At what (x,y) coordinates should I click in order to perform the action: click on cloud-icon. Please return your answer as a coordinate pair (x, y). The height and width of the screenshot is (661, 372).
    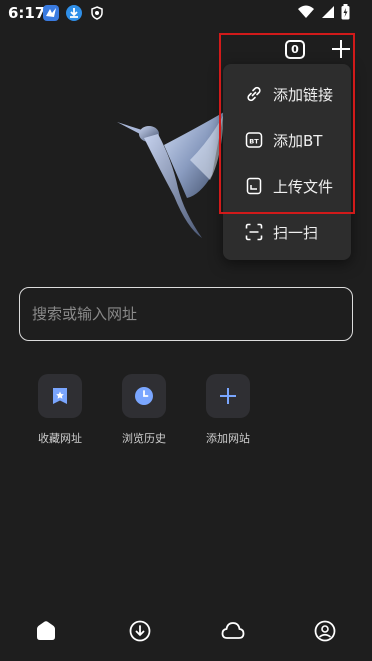
    Looking at the image, I should click on (233, 630).